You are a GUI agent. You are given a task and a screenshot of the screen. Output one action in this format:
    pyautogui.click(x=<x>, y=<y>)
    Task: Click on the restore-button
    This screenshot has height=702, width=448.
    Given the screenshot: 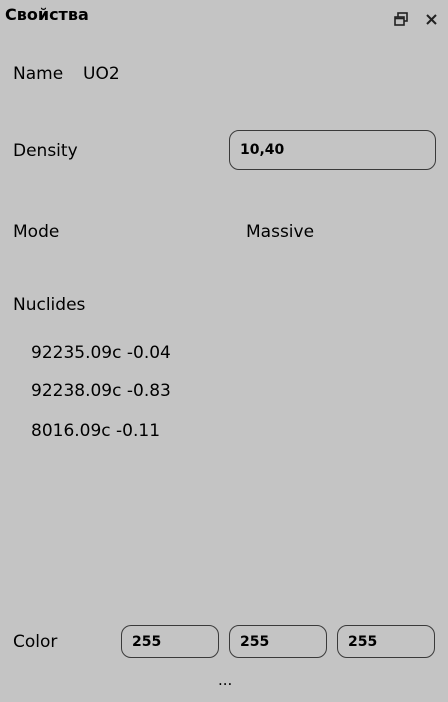 What is the action you would take?
    pyautogui.click(x=401, y=19)
    